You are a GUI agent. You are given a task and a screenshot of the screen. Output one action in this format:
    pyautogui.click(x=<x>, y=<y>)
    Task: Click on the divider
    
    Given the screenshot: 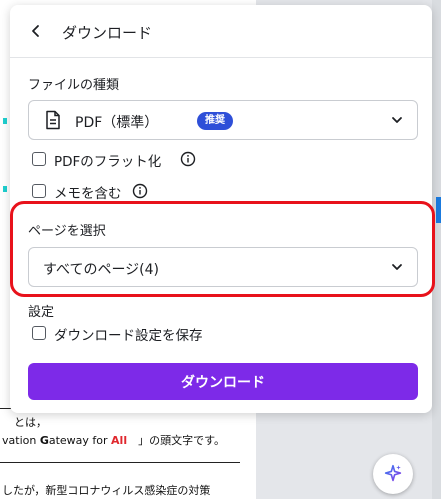 What is the action you would take?
    pyautogui.click(x=221, y=57)
    